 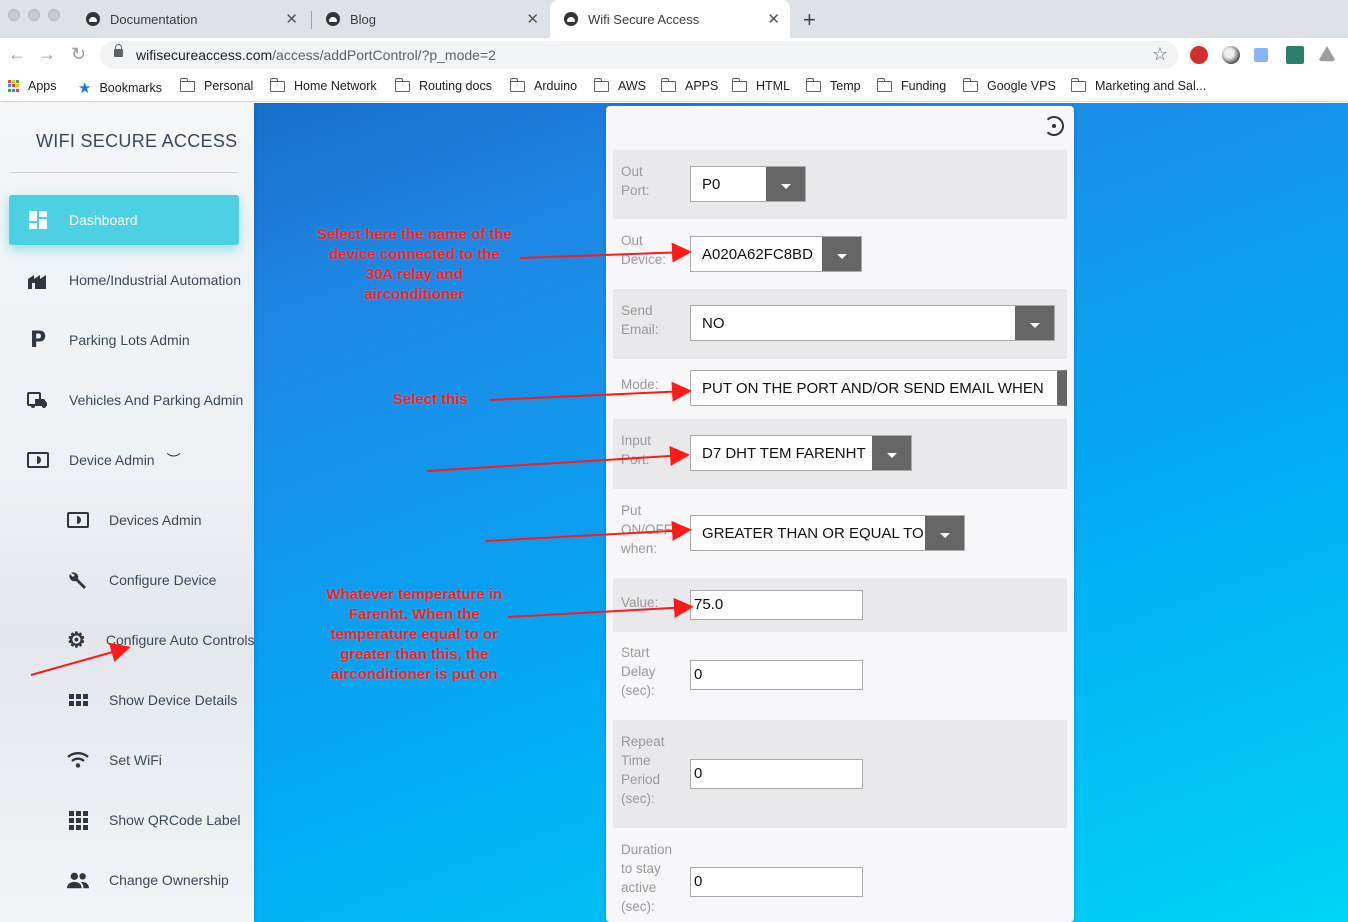 I want to click on nav-configure-device: Configure Device, so click(x=131, y=580).